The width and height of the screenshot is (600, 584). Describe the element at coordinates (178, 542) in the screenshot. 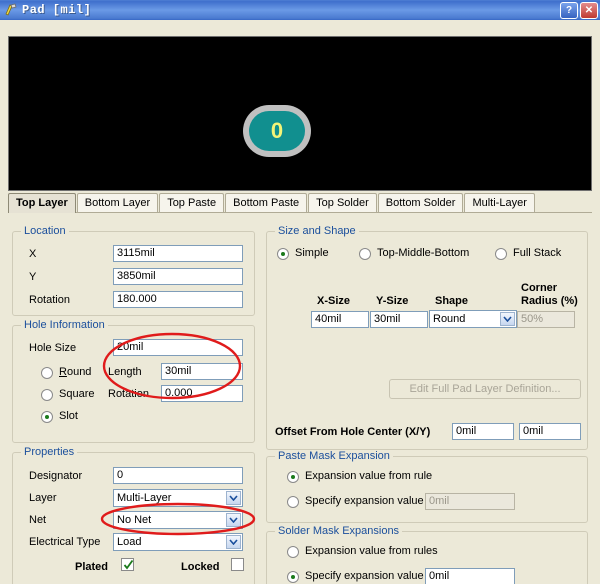

I see `electrical-type-combo: Load` at that location.